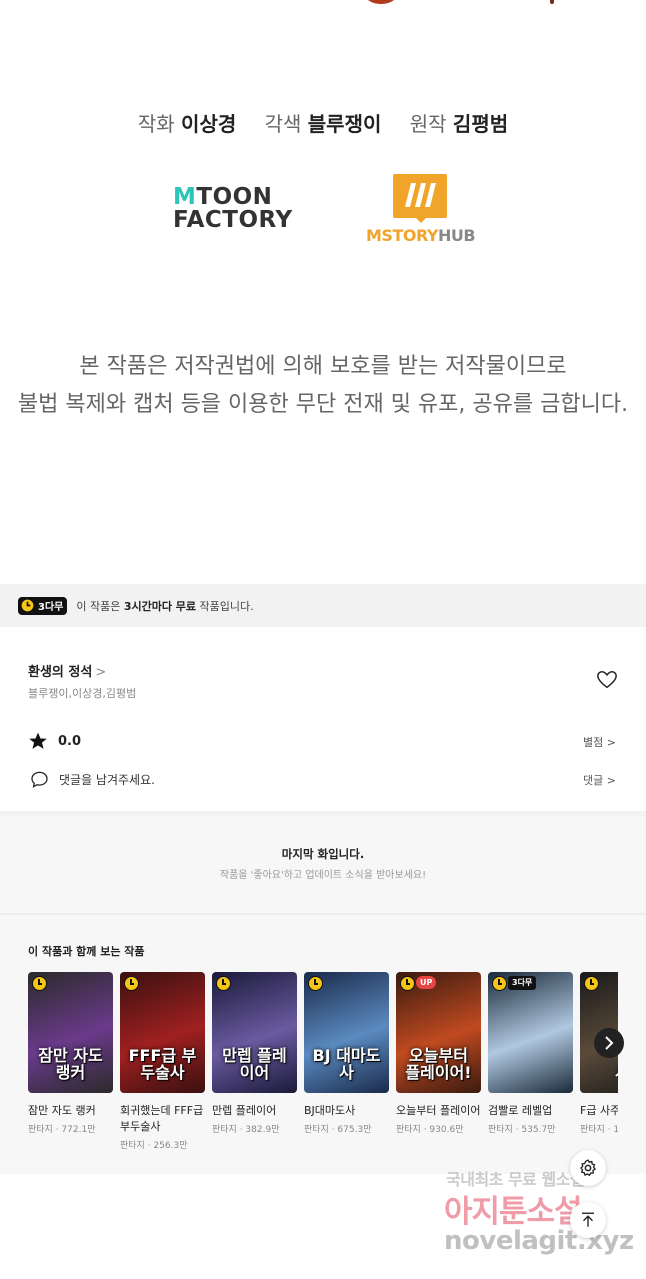 The width and height of the screenshot is (646, 1279). I want to click on cover-image: UP 오늘부터 플레이어!, so click(438, 1032).